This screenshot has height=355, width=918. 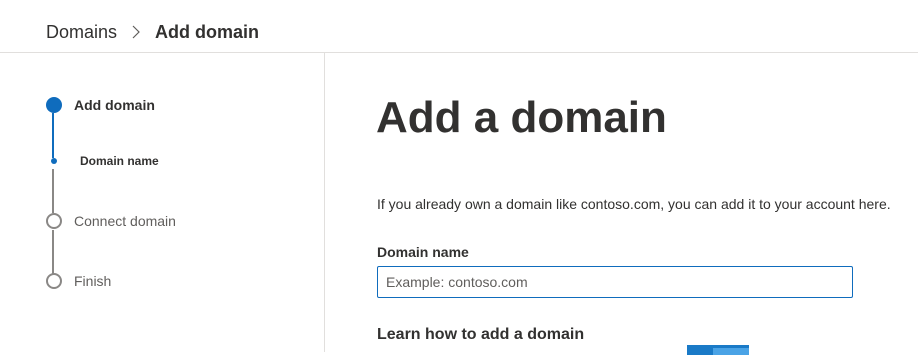 What do you see at coordinates (615, 282) in the screenshot?
I see `domain-name-input` at bounding box center [615, 282].